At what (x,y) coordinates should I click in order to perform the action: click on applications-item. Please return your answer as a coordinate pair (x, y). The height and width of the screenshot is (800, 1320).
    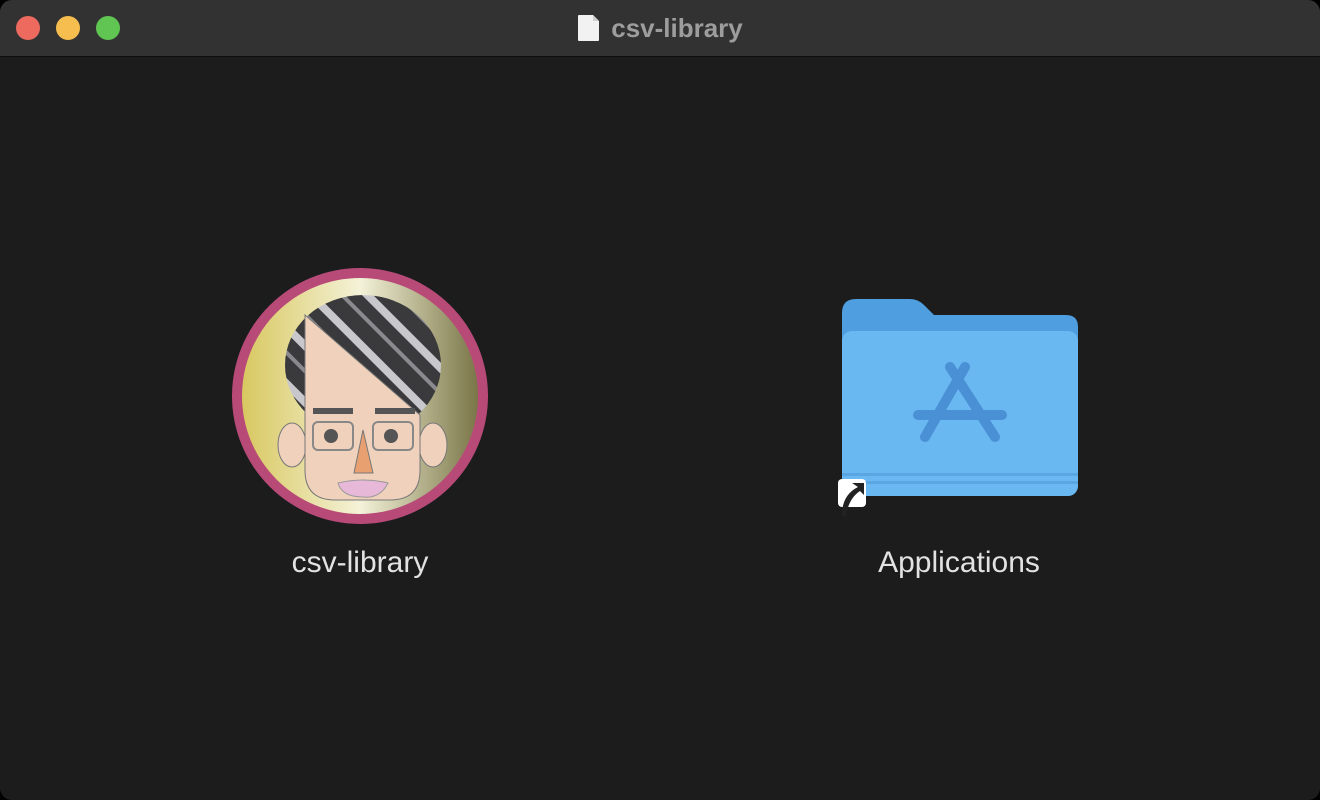
    Looking at the image, I should click on (956, 410).